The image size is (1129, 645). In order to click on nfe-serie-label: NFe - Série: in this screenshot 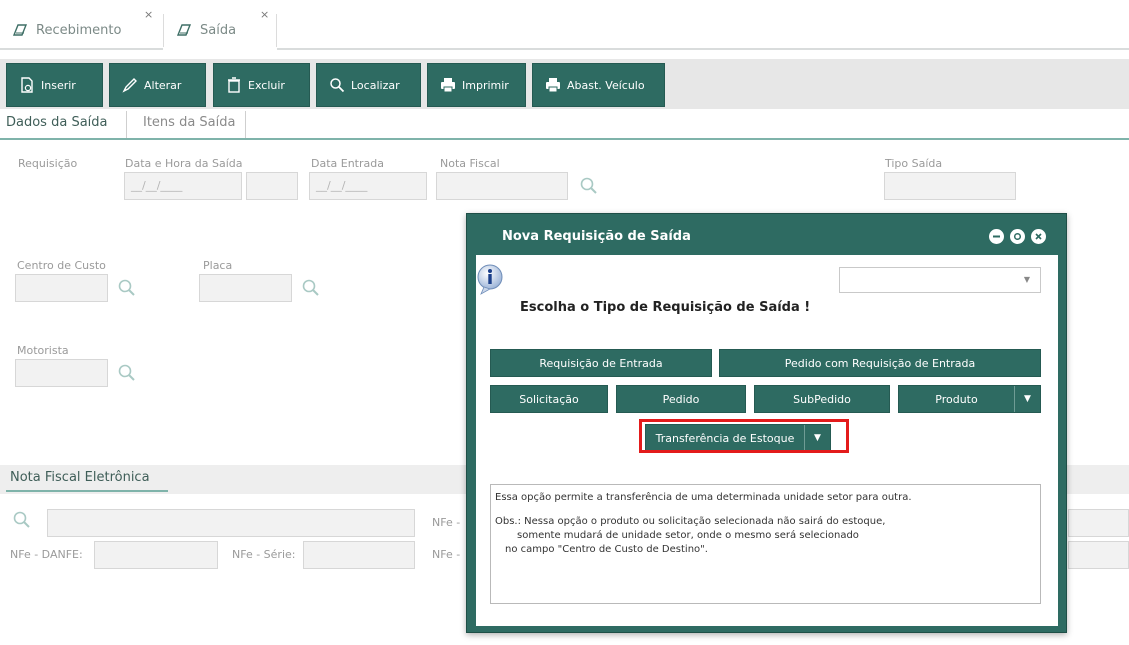, I will do `click(264, 554)`.